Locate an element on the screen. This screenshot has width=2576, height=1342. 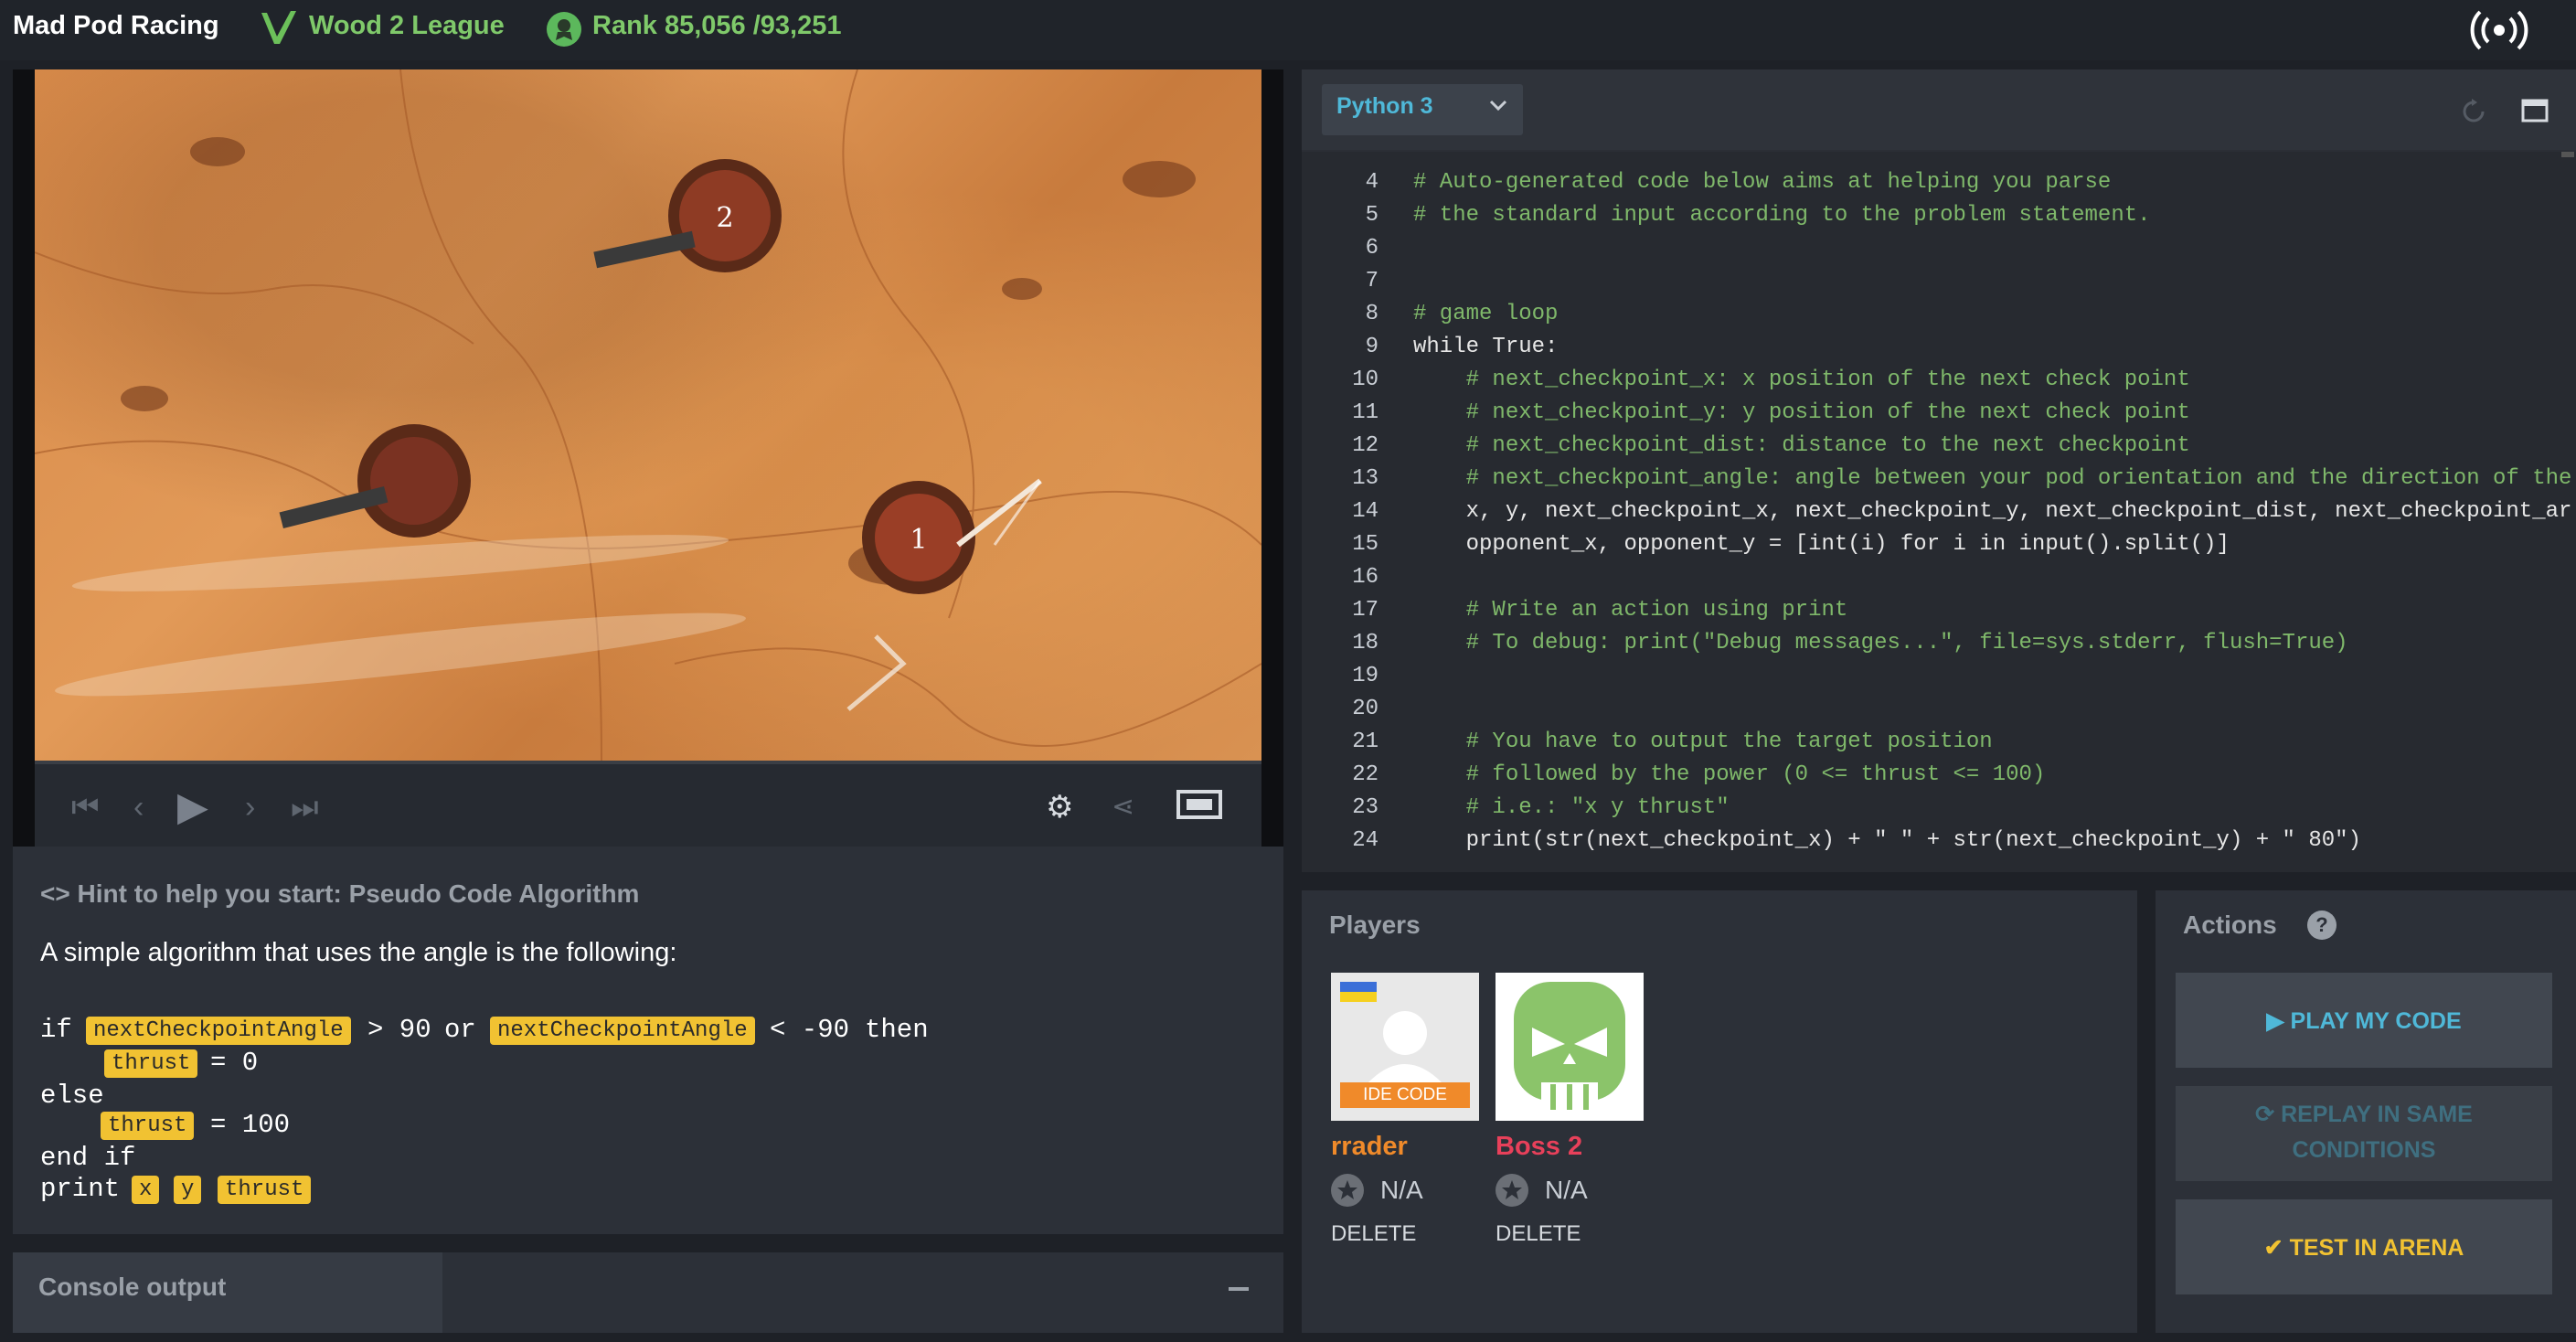
test-in-arena-button: ✔ TEST IN ARENA is located at coordinates (2364, 1247).